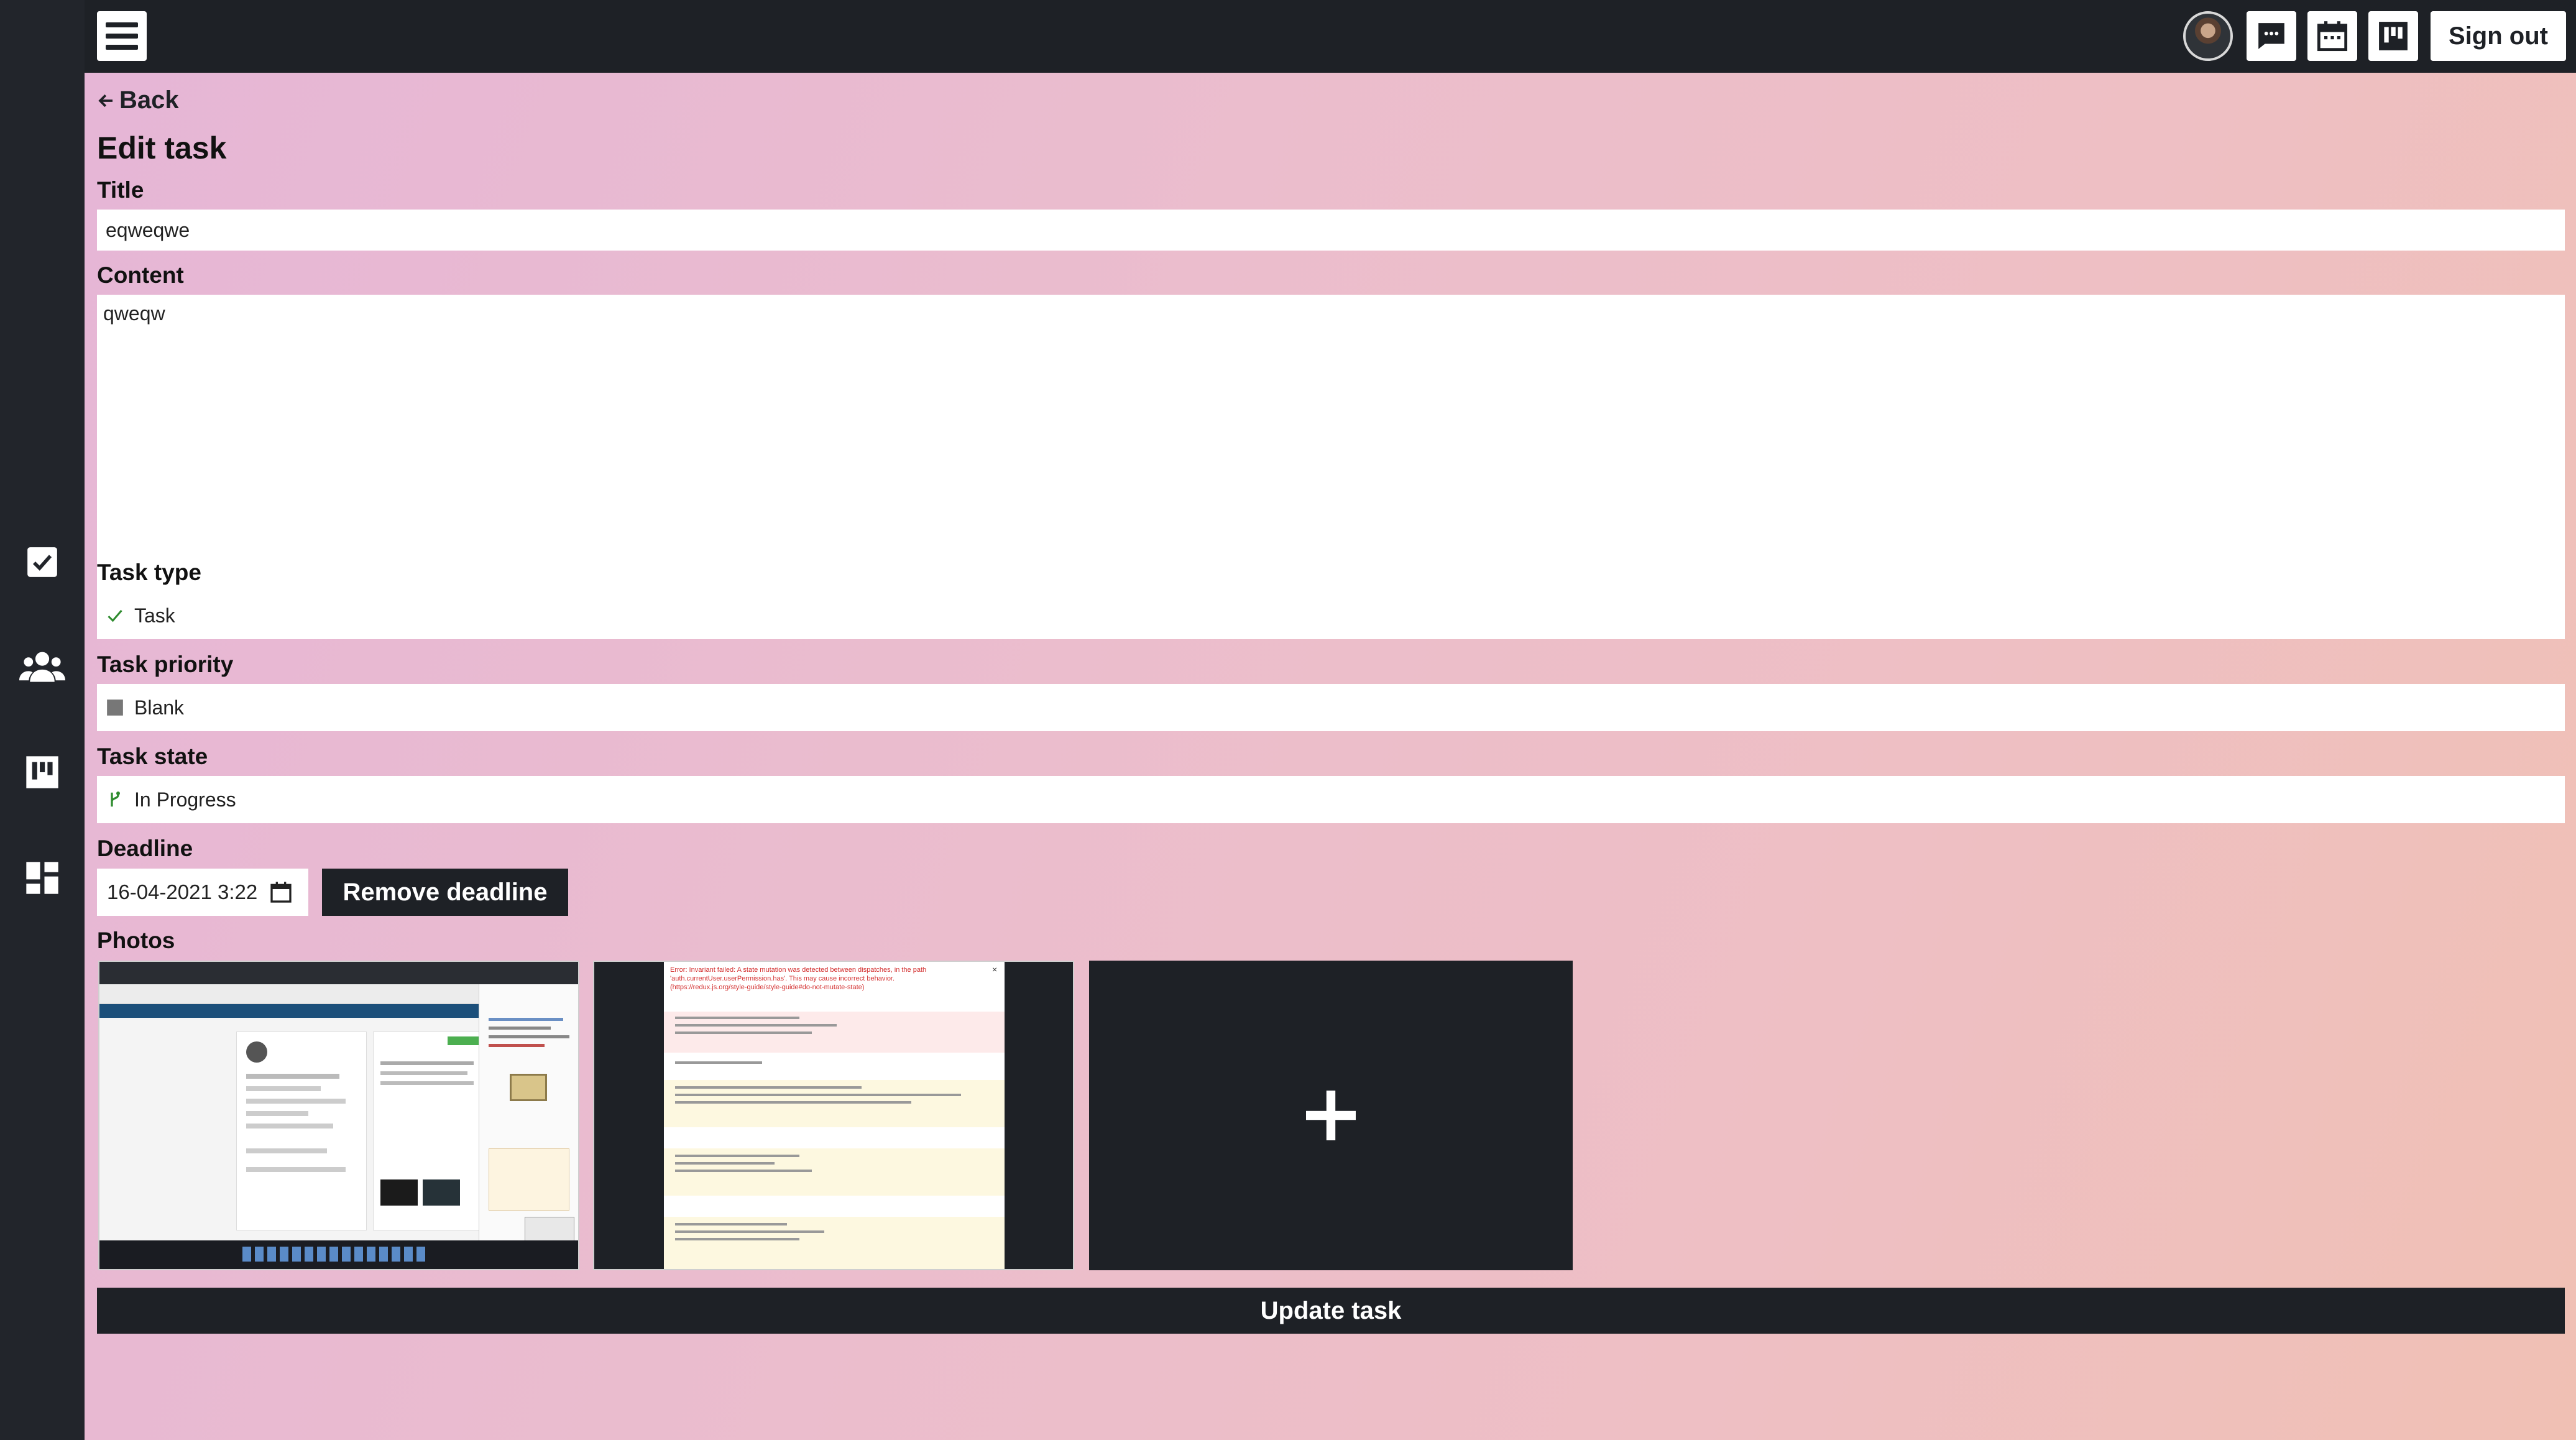  I want to click on chat-icon, so click(2271, 36).